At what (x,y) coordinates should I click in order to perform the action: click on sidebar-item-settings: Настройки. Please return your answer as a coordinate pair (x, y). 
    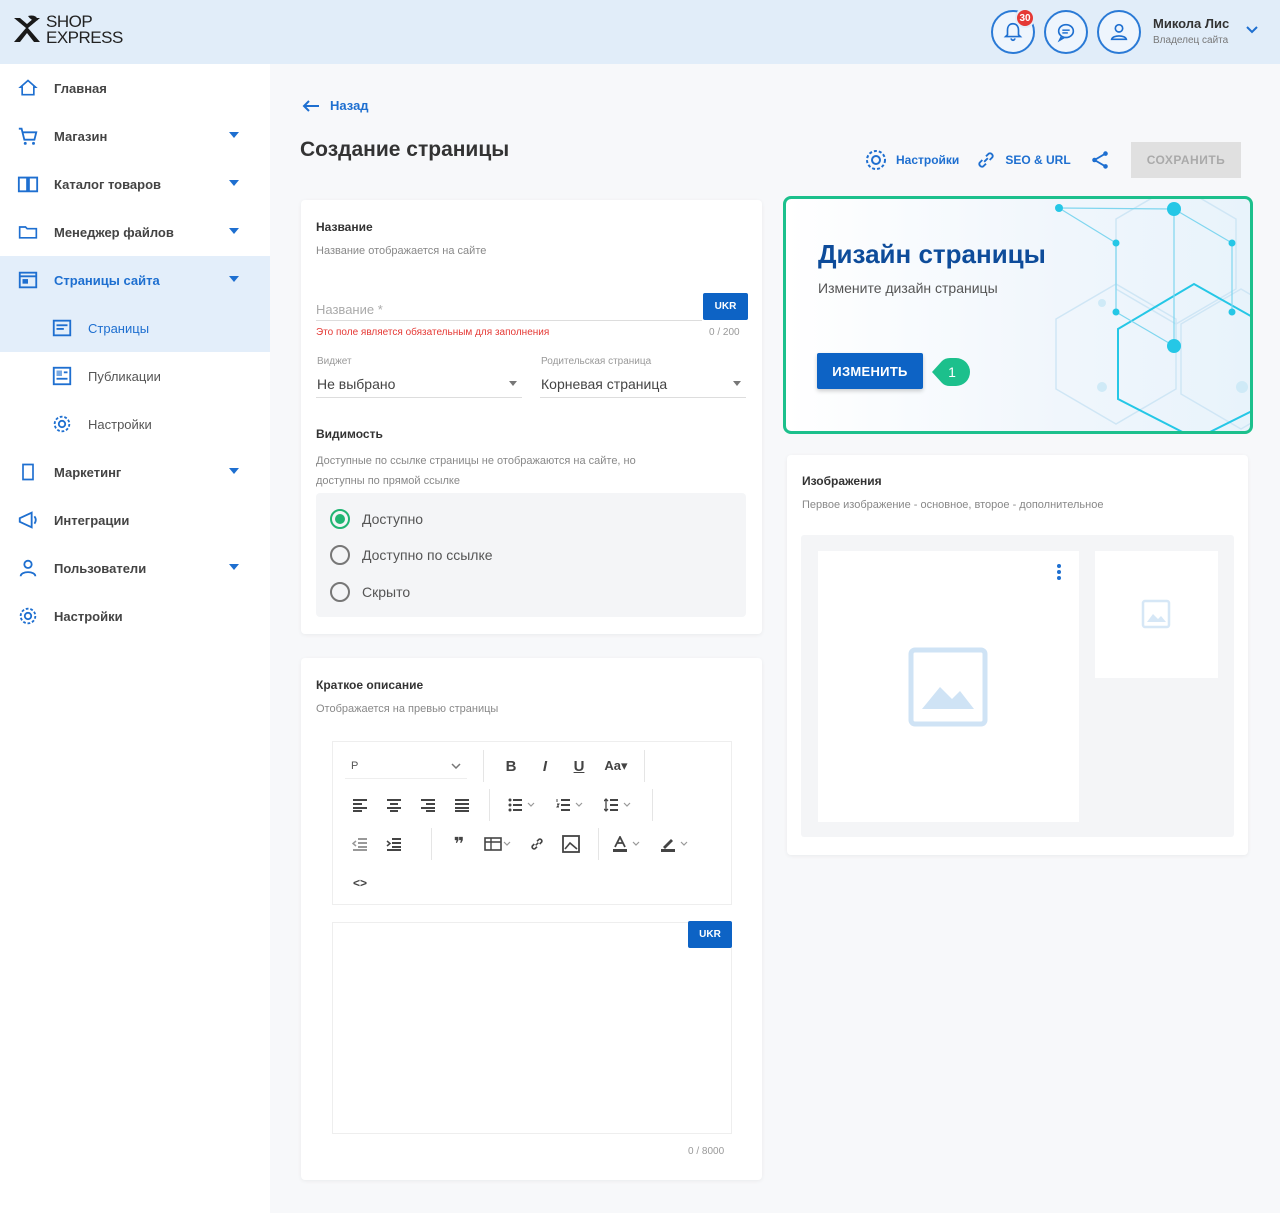
    Looking at the image, I should click on (135, 616).